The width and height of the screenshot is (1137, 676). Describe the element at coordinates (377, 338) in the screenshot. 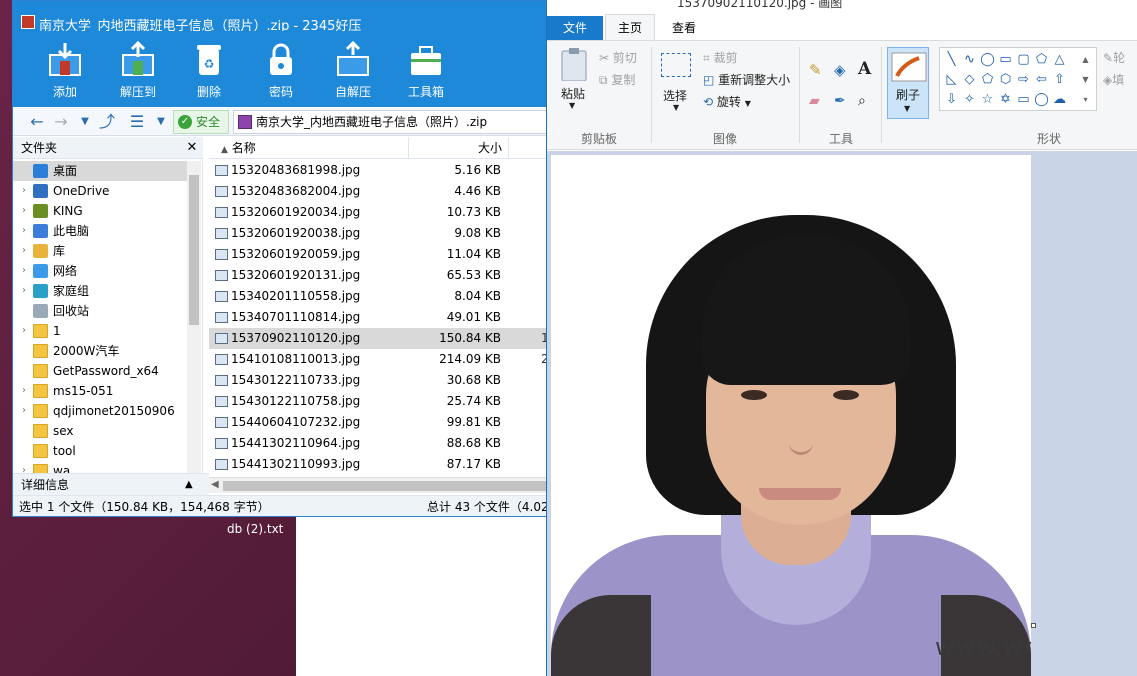

I see `file-row: 15370902110120.jpg150.84 KB1` at that location.